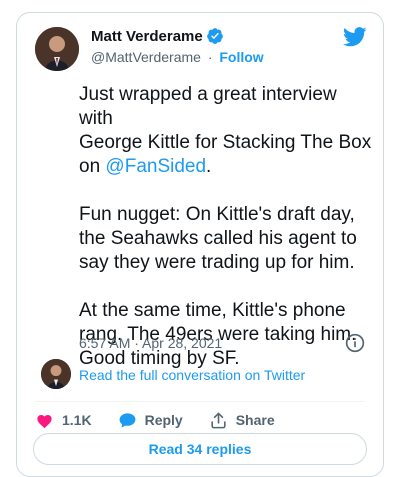  I want to click on follow-link: Follow, so click(241, 57).